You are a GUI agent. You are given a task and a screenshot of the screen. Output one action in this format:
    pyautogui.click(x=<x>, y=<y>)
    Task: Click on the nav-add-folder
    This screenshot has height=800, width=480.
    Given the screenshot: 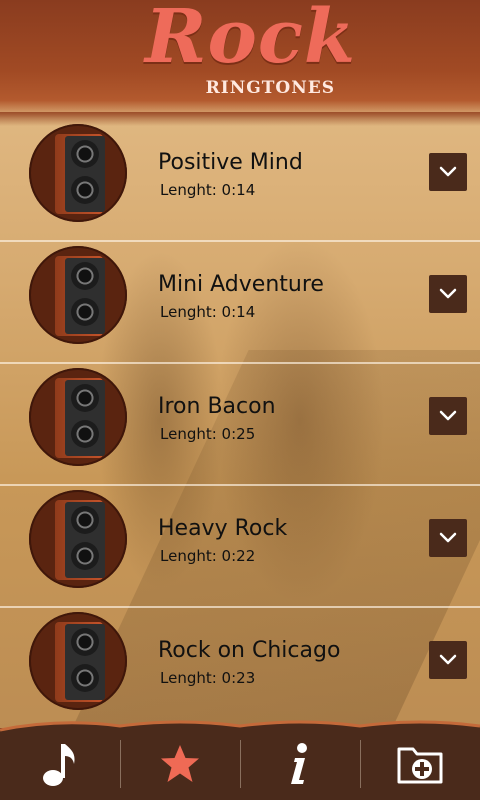 What is the action you would take?
    pyautogui.click(x=420, y=764)
    